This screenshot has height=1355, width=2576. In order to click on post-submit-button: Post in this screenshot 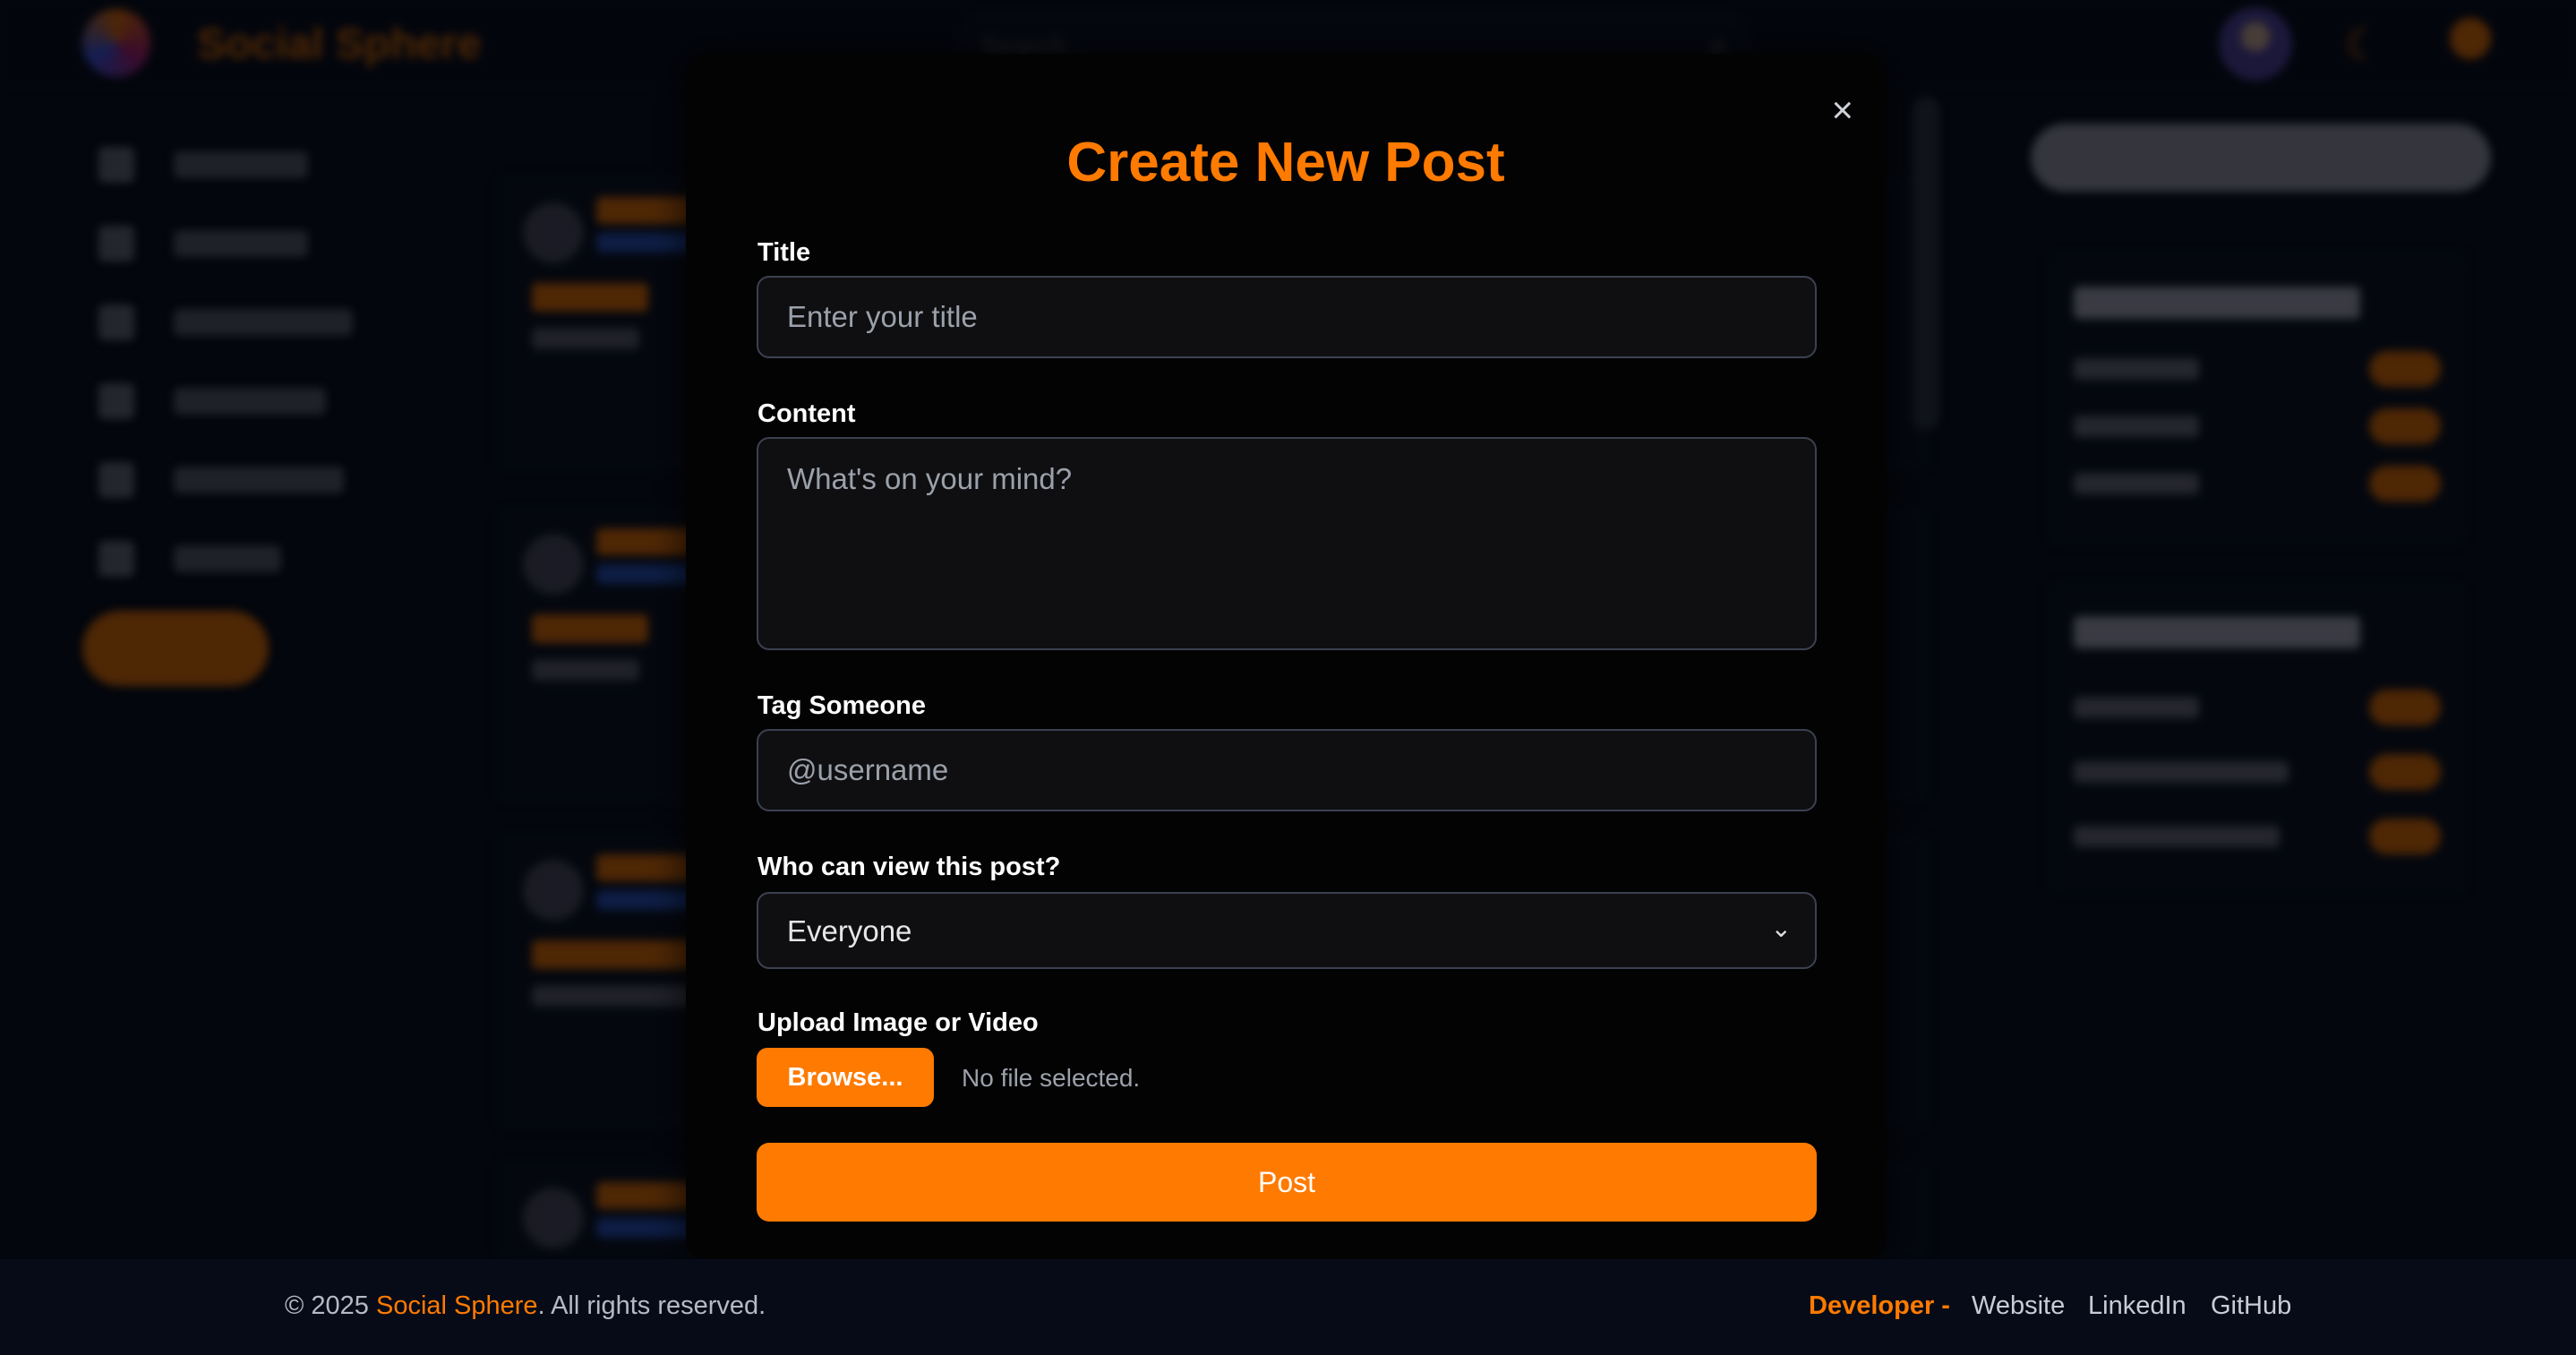, I will do `click(1287, 1182)`.